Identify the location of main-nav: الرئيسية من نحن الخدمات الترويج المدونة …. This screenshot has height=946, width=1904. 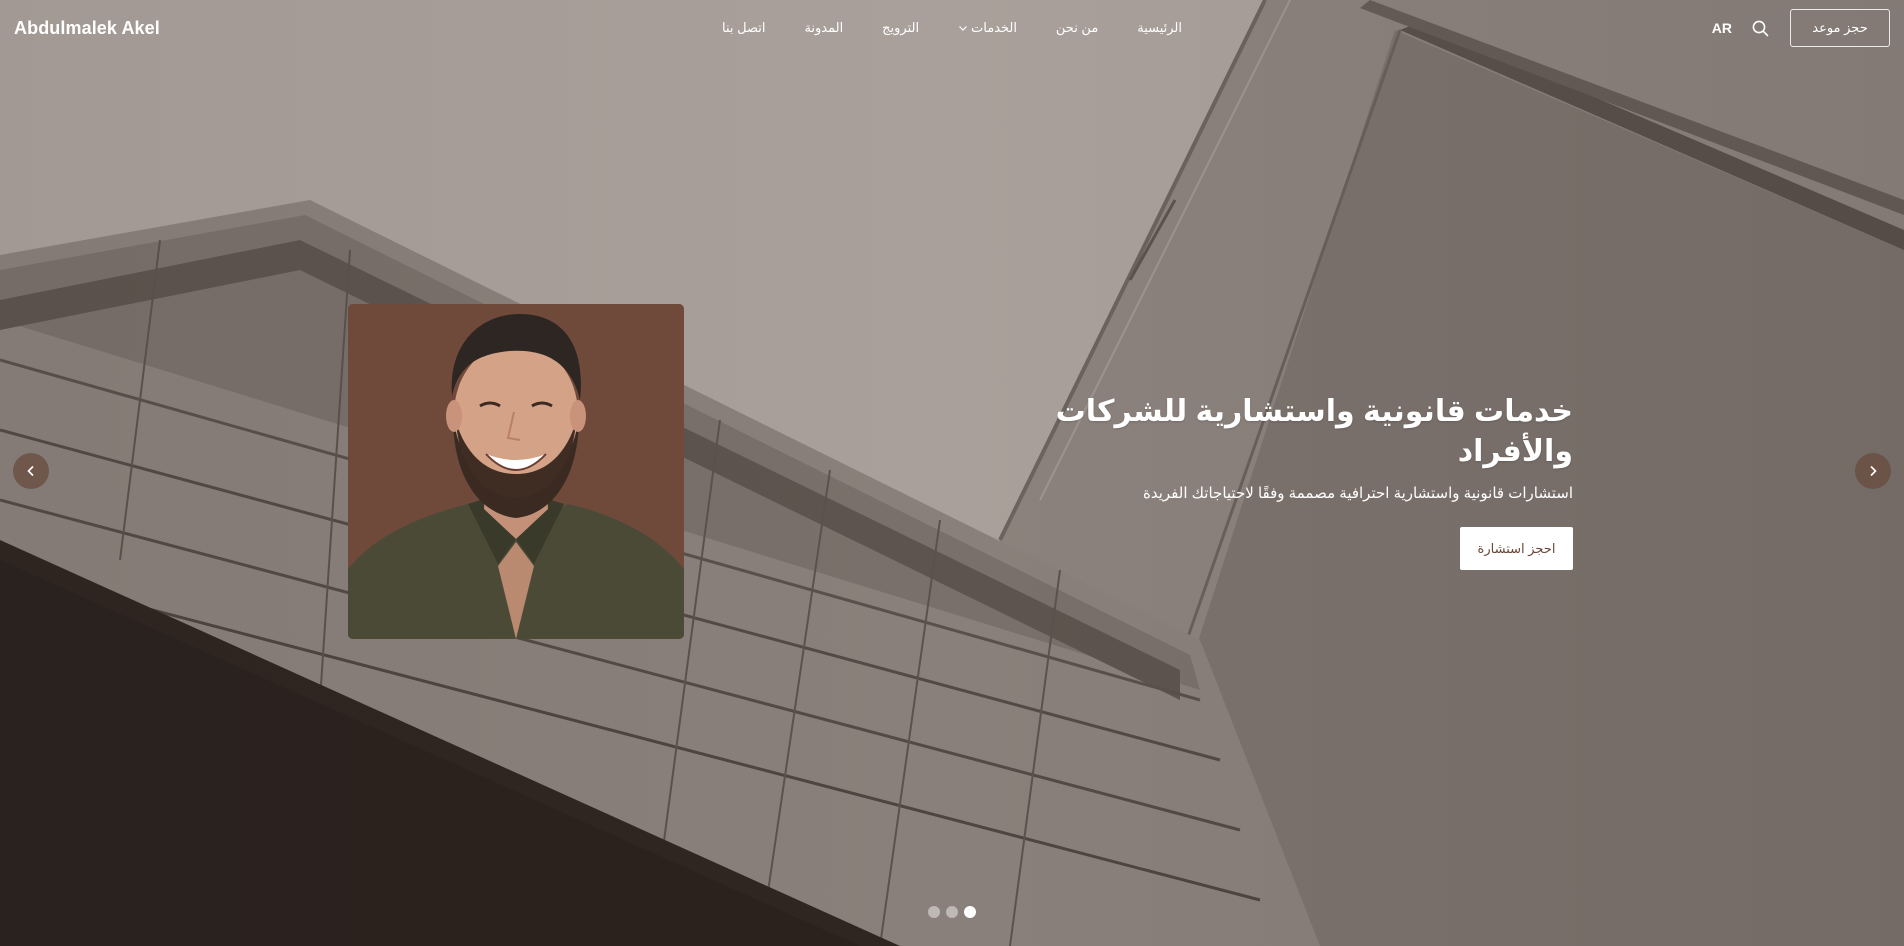
(952, 28).